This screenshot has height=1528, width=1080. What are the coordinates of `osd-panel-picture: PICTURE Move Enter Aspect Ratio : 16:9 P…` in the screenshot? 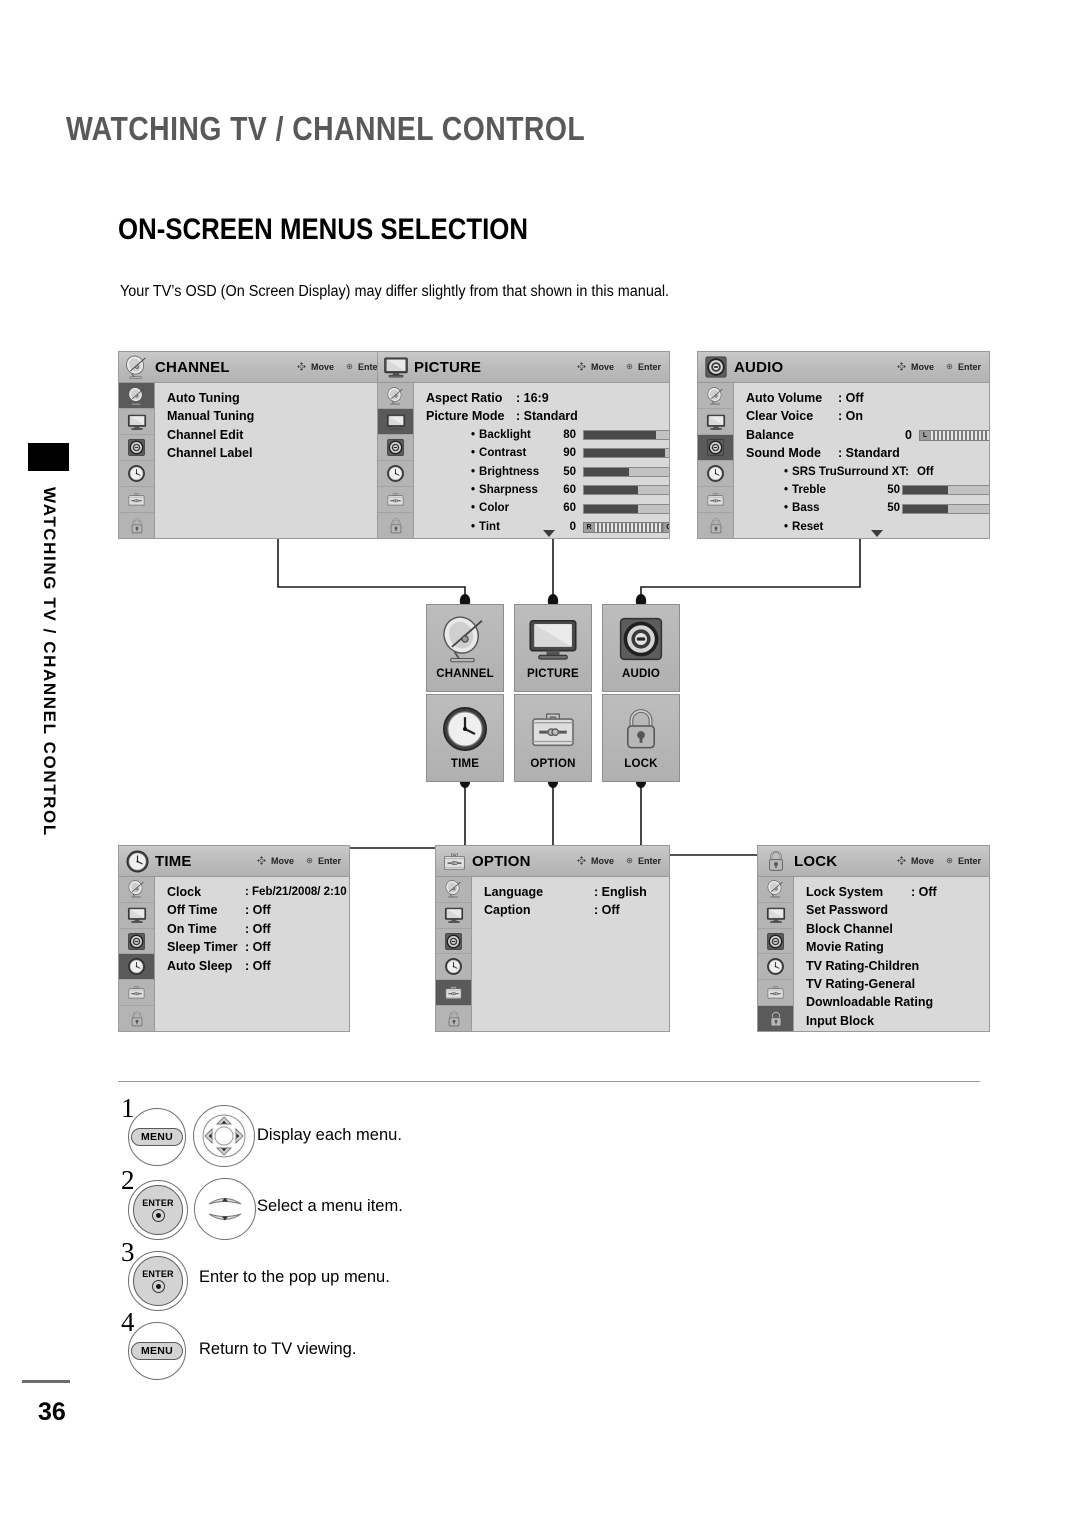 It's located at (523, 445).